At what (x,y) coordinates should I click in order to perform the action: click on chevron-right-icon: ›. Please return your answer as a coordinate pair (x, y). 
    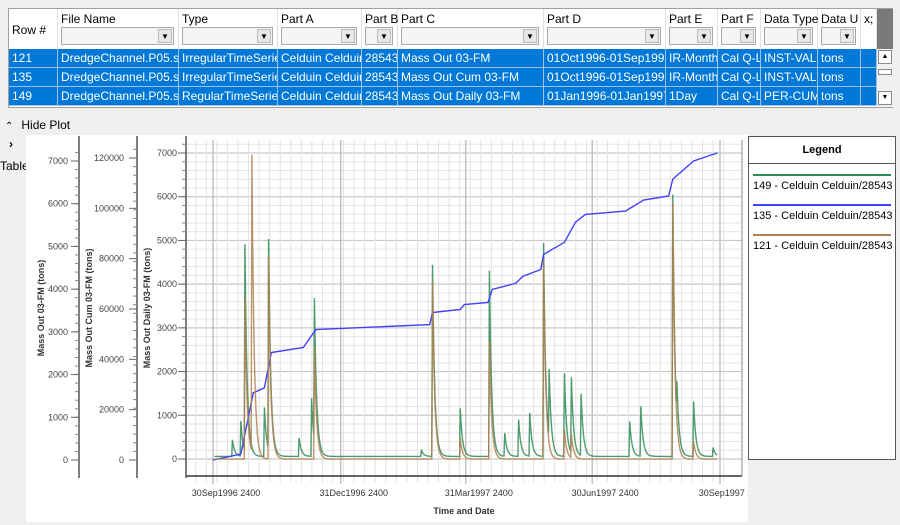
    Looking at the image, I should click on (11, 144).